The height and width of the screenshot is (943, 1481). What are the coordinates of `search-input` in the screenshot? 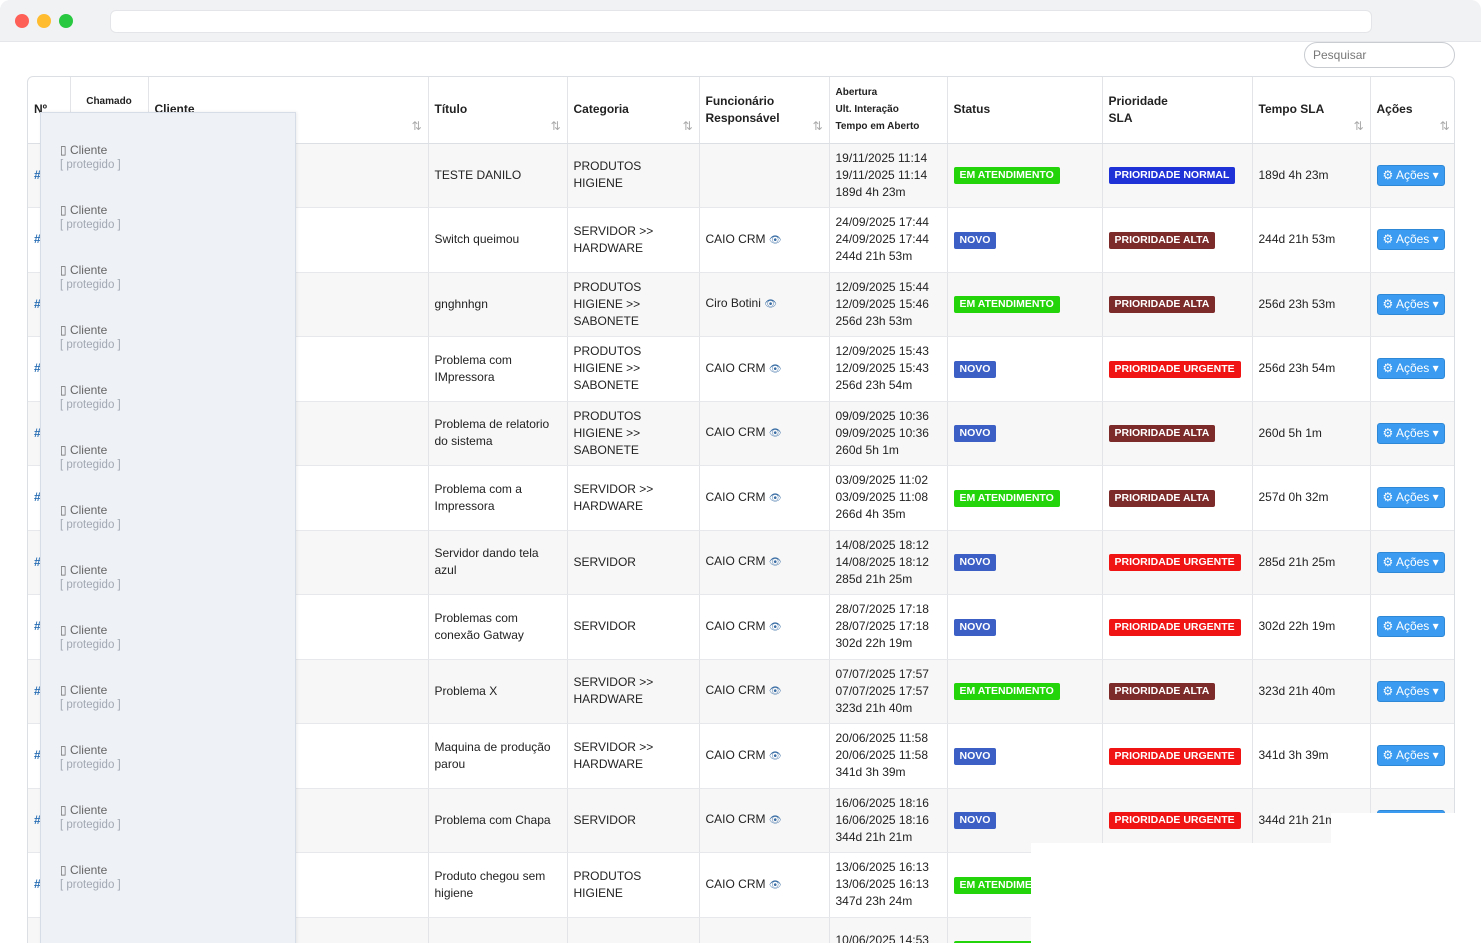 It's located at (1379, 55).